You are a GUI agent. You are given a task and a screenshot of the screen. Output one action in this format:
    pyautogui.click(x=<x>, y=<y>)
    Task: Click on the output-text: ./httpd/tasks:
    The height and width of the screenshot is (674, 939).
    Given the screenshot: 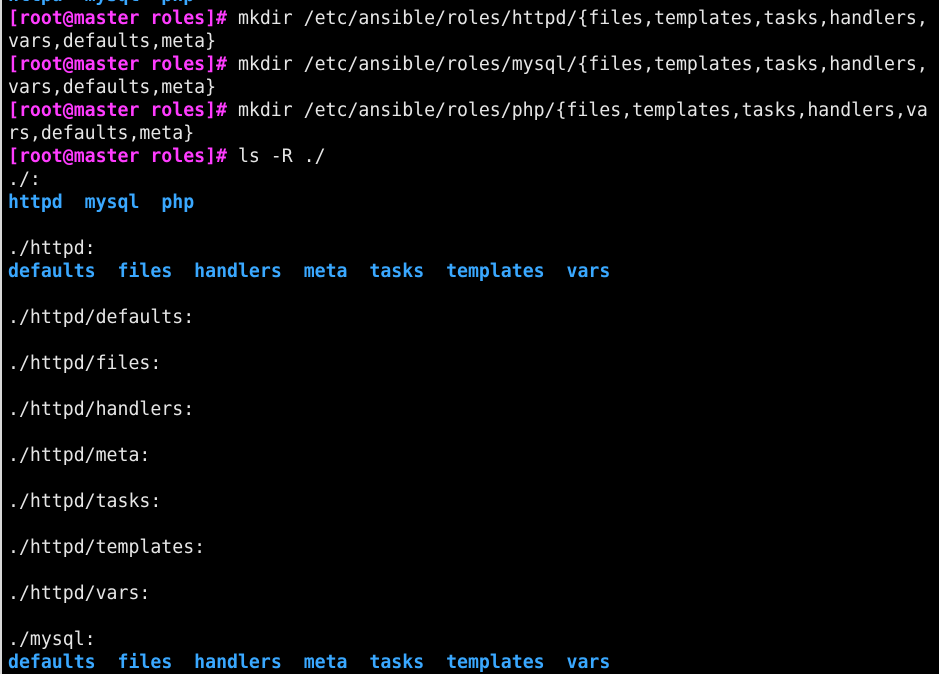 What is the action you would take?
    pyautogui.click(x=85, y=501)
    